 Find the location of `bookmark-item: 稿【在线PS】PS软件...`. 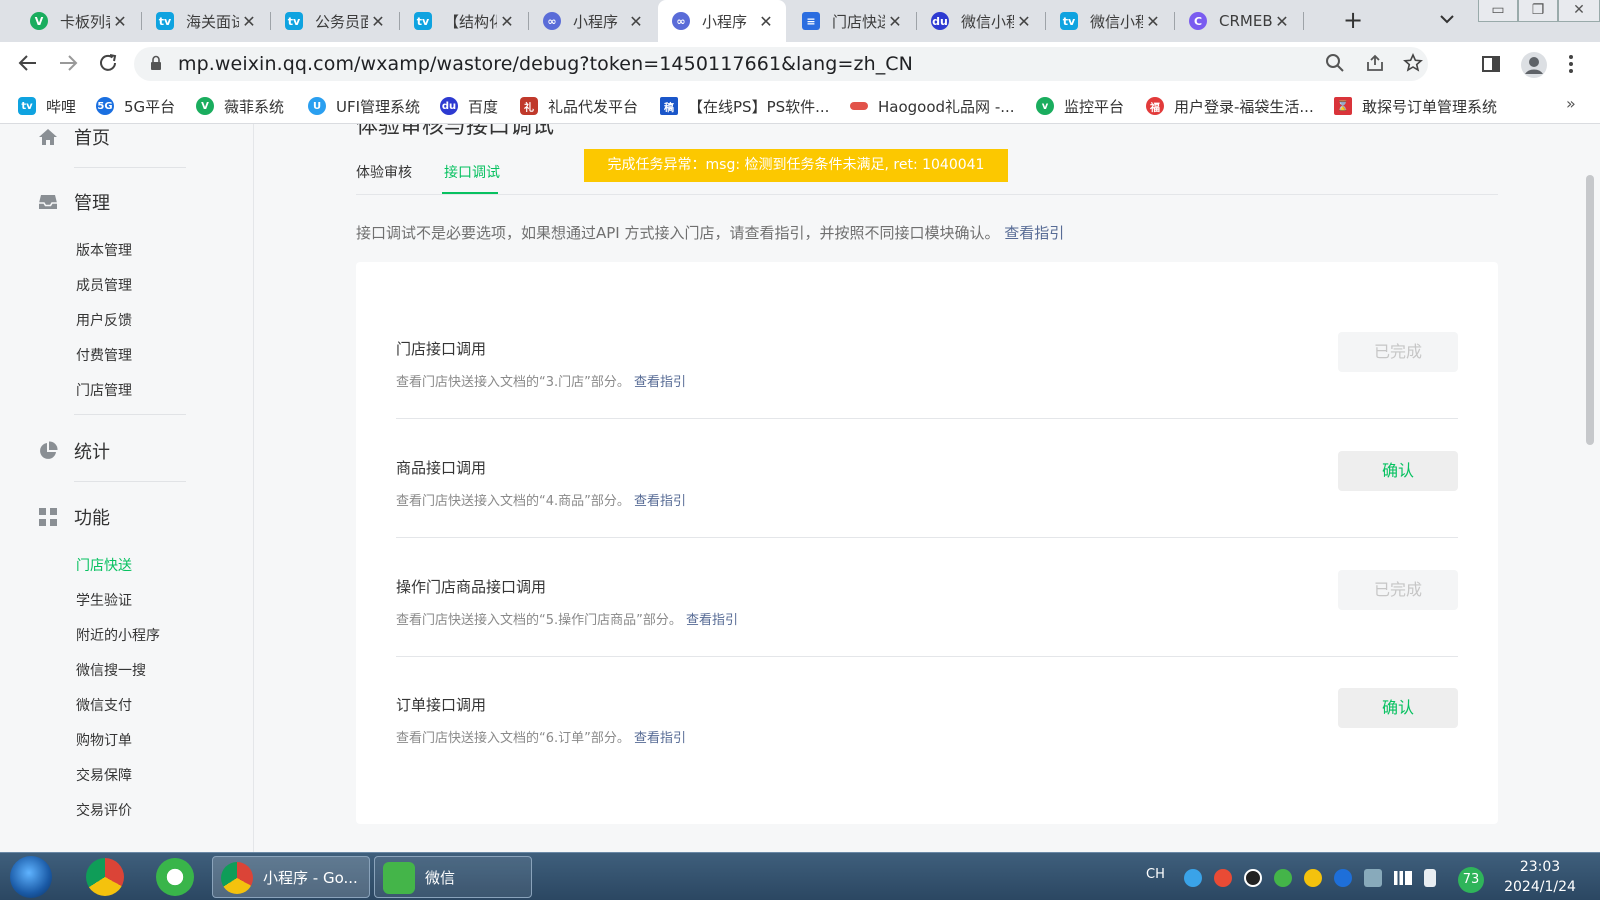

bookmark-item: 稿【在线PS】PS软件... is located at coordinates (744, 106).